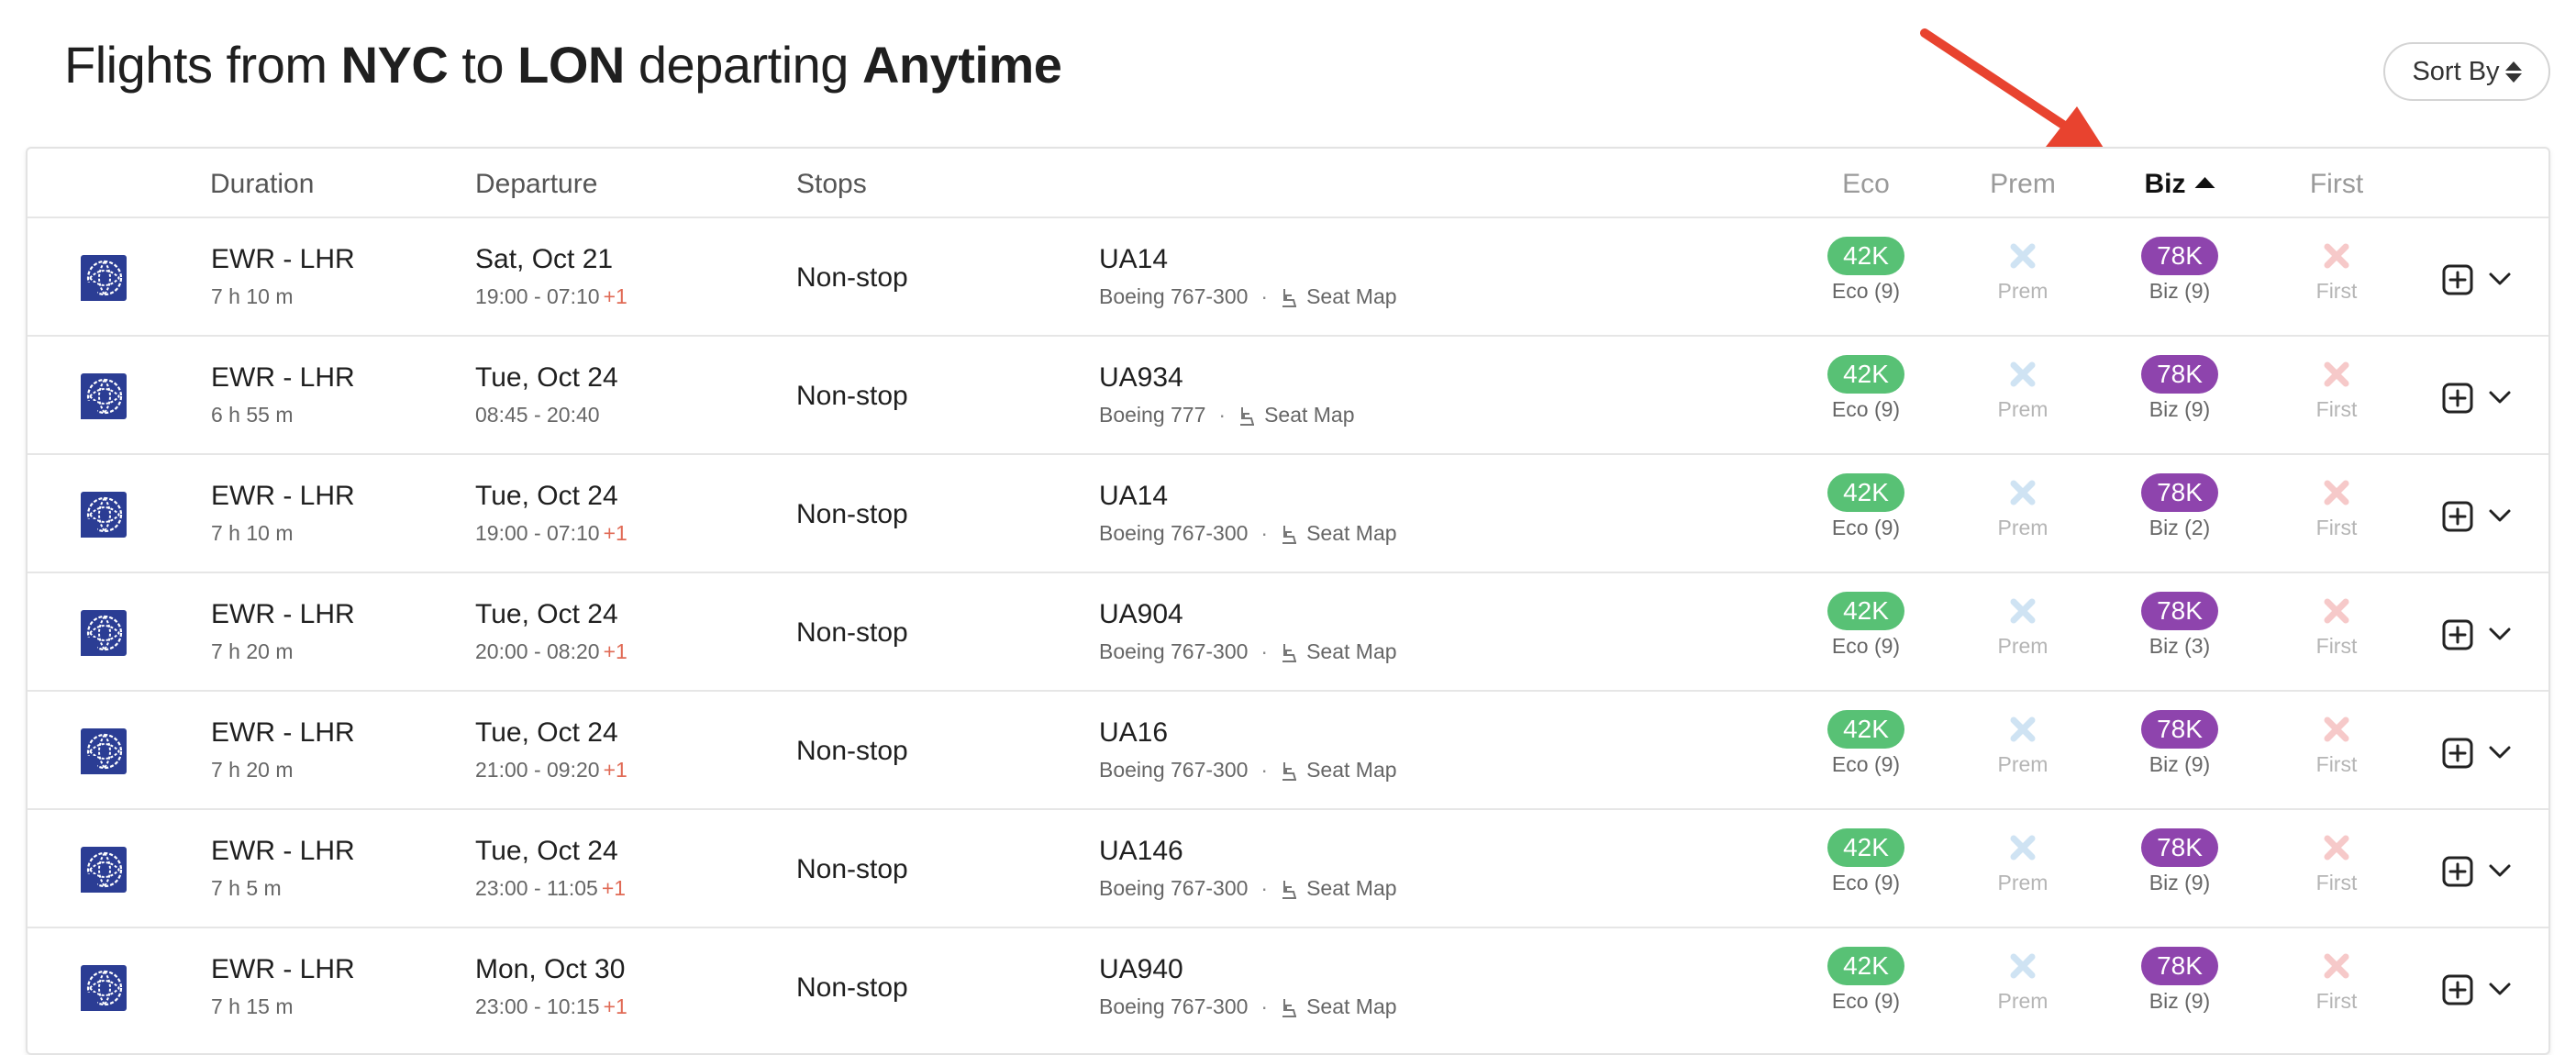 The width and height of the screenshot is (2576, 1055). I want to click on flight-duration: 6 h 55 m, so click(252, 415).